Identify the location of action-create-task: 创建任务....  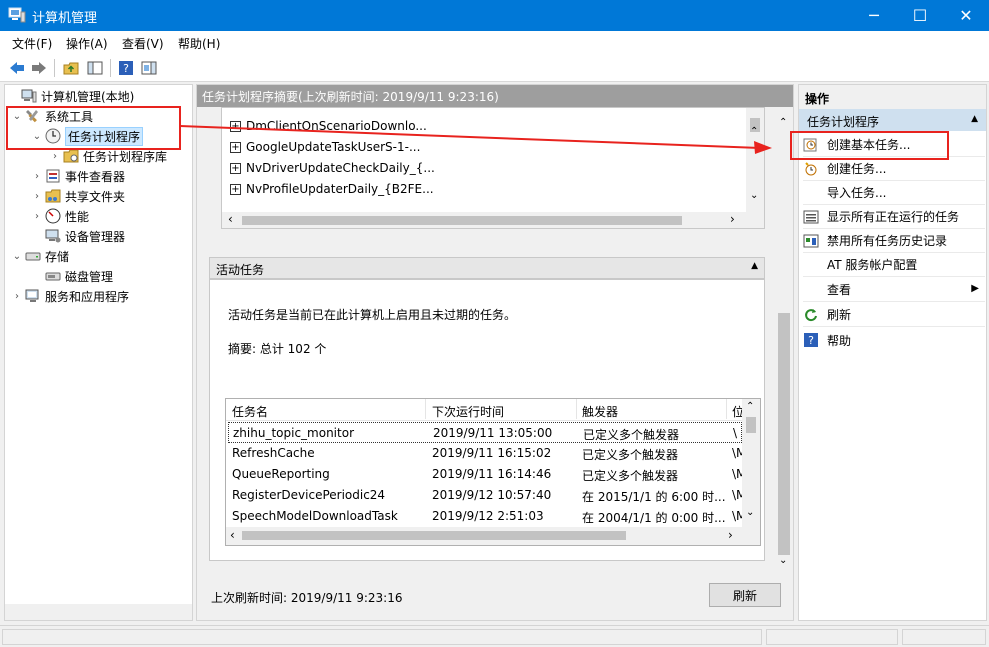
(894, 169).